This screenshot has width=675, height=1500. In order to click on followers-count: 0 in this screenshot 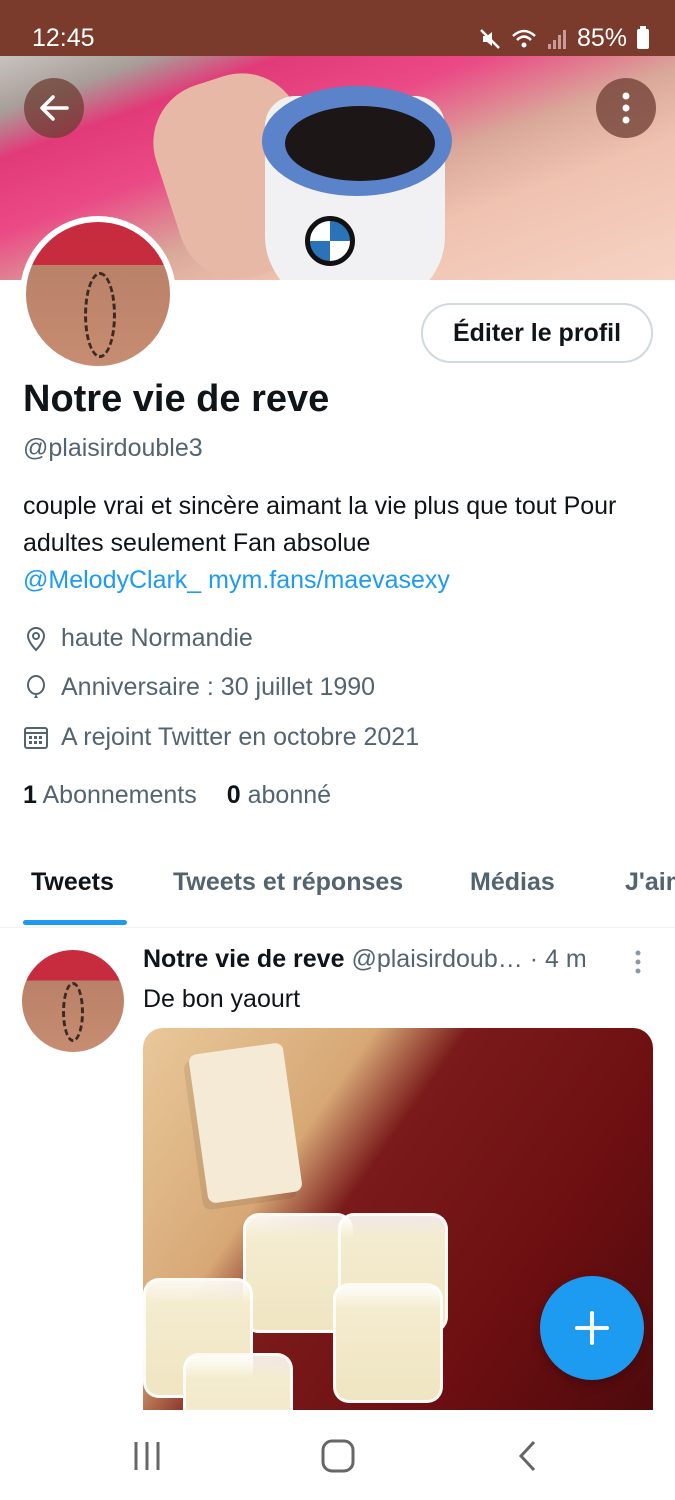, I will do `click(233, 795)`.